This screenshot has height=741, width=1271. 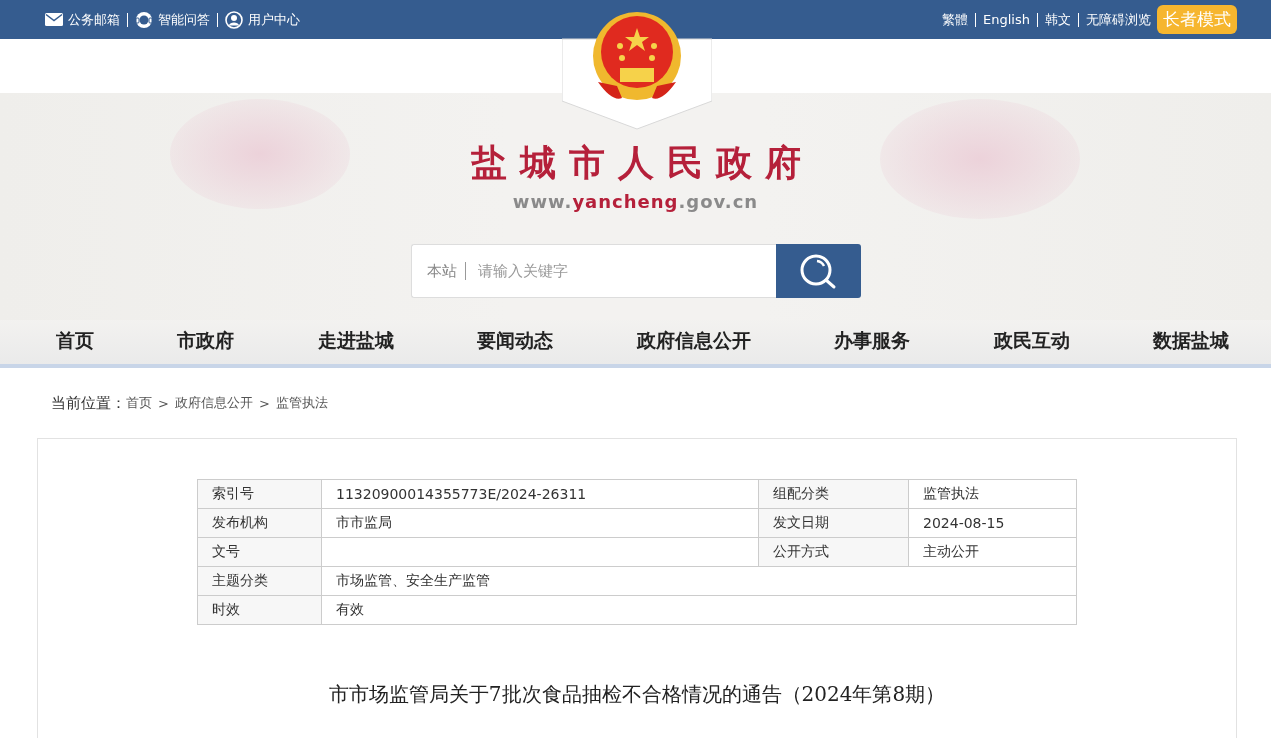 What do you see at coordinates (833, 494) in the screenshot?
I see `field-label-cell: 组配分类` at bounding box center [833, 494].